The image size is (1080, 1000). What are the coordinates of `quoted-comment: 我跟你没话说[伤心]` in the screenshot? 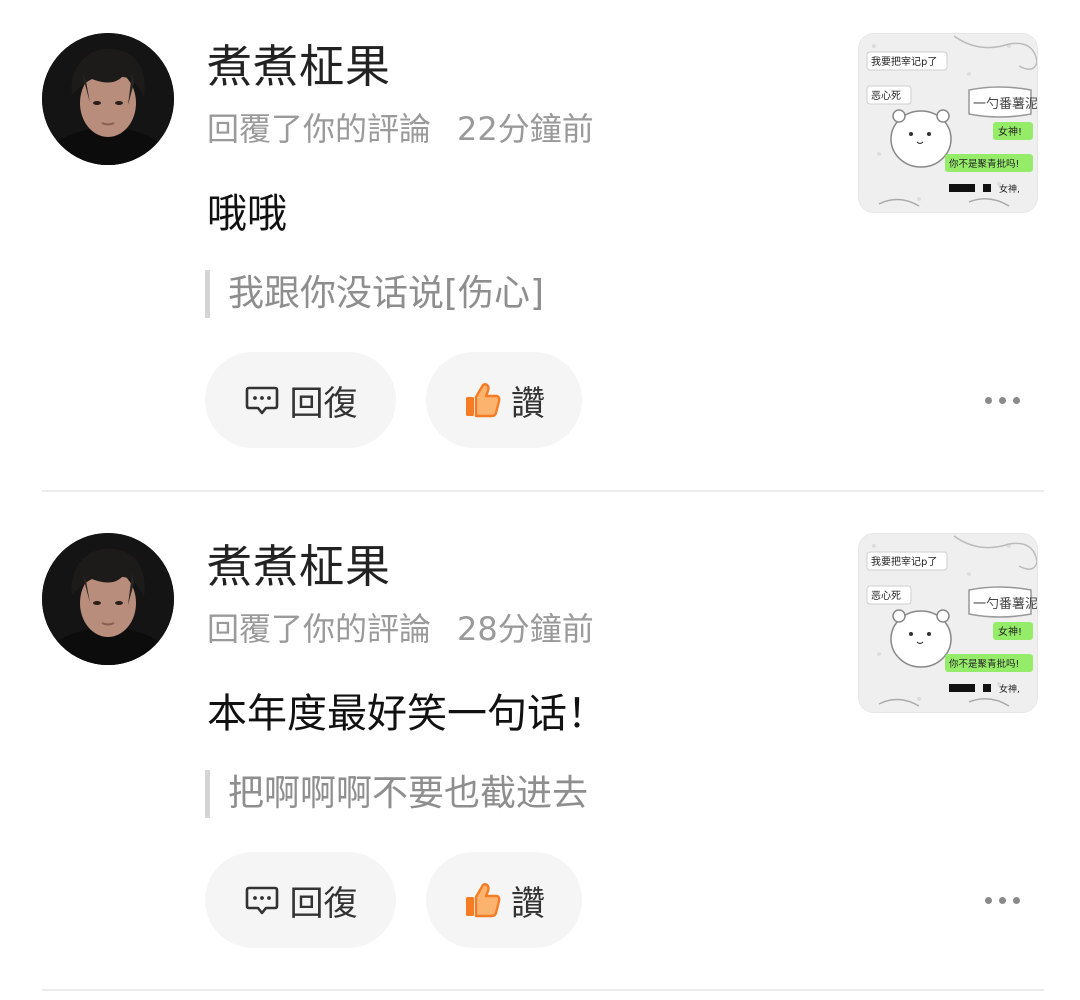 It's located at (374, 294).